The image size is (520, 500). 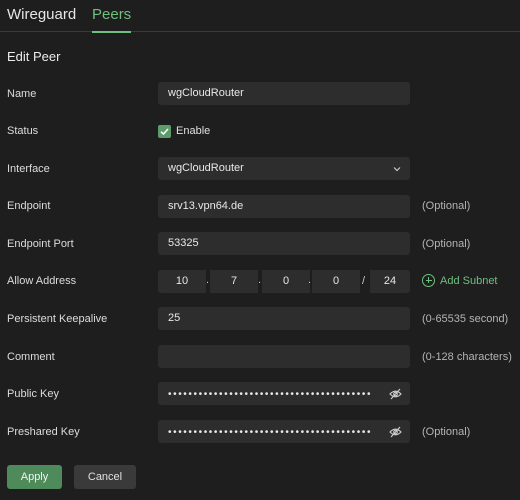 I want to click on public-key-mask: ••••••••••••••••••••••••••••••••••••••••, so click(x=270, y=394).